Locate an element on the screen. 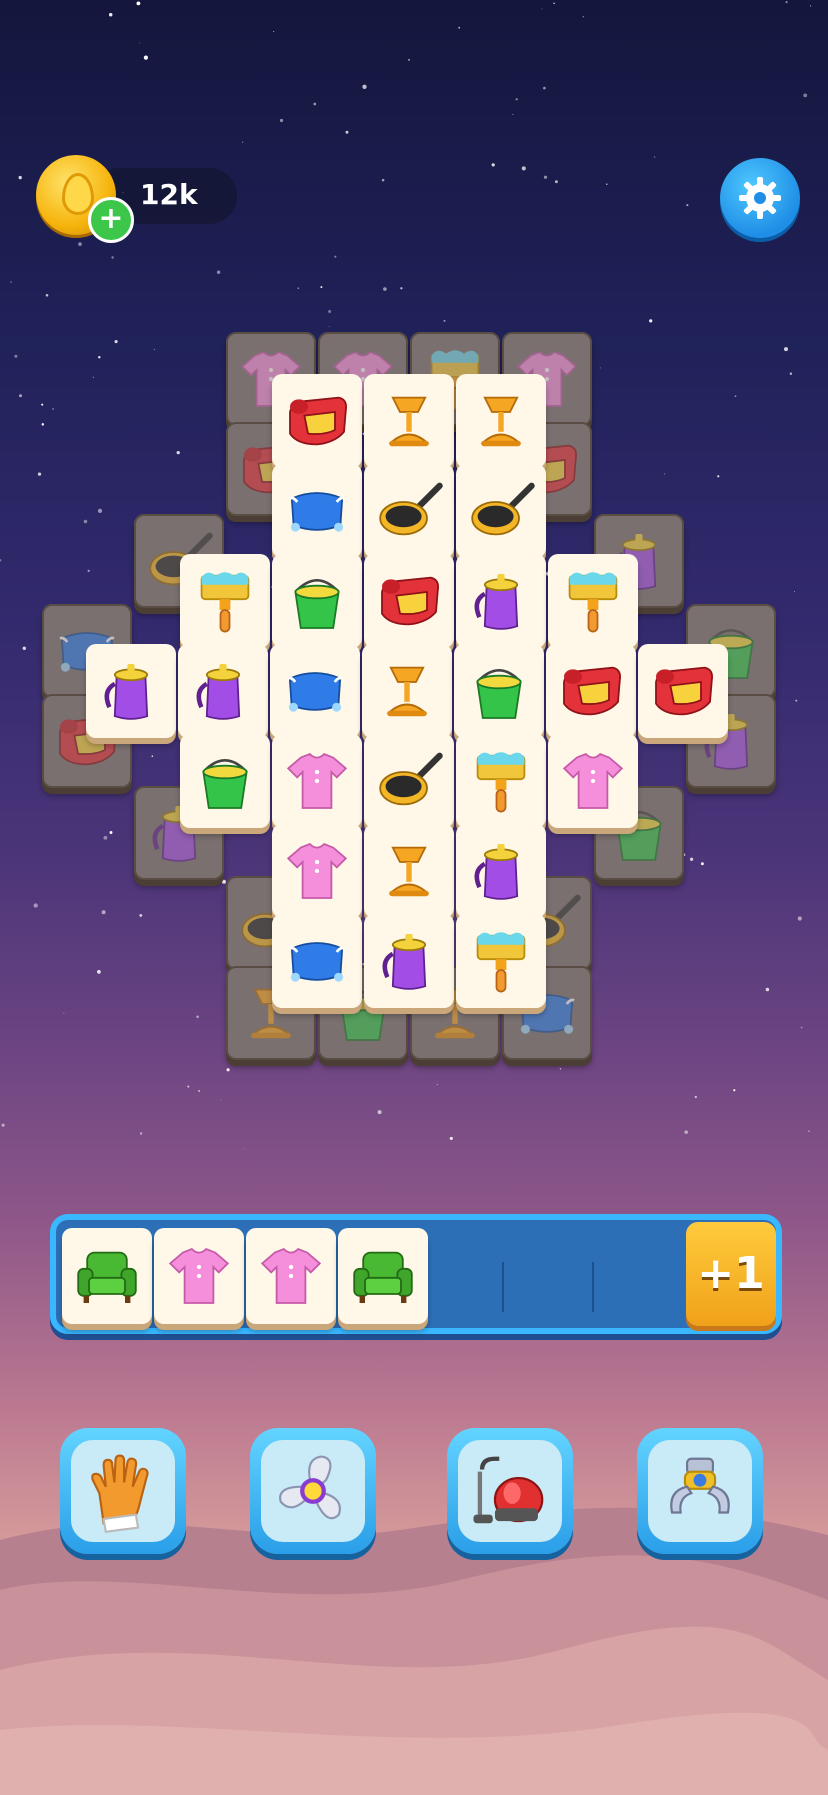 This screenshot has height=1795, width=828. vacuum-icon is located at coordinates (508, 1490).